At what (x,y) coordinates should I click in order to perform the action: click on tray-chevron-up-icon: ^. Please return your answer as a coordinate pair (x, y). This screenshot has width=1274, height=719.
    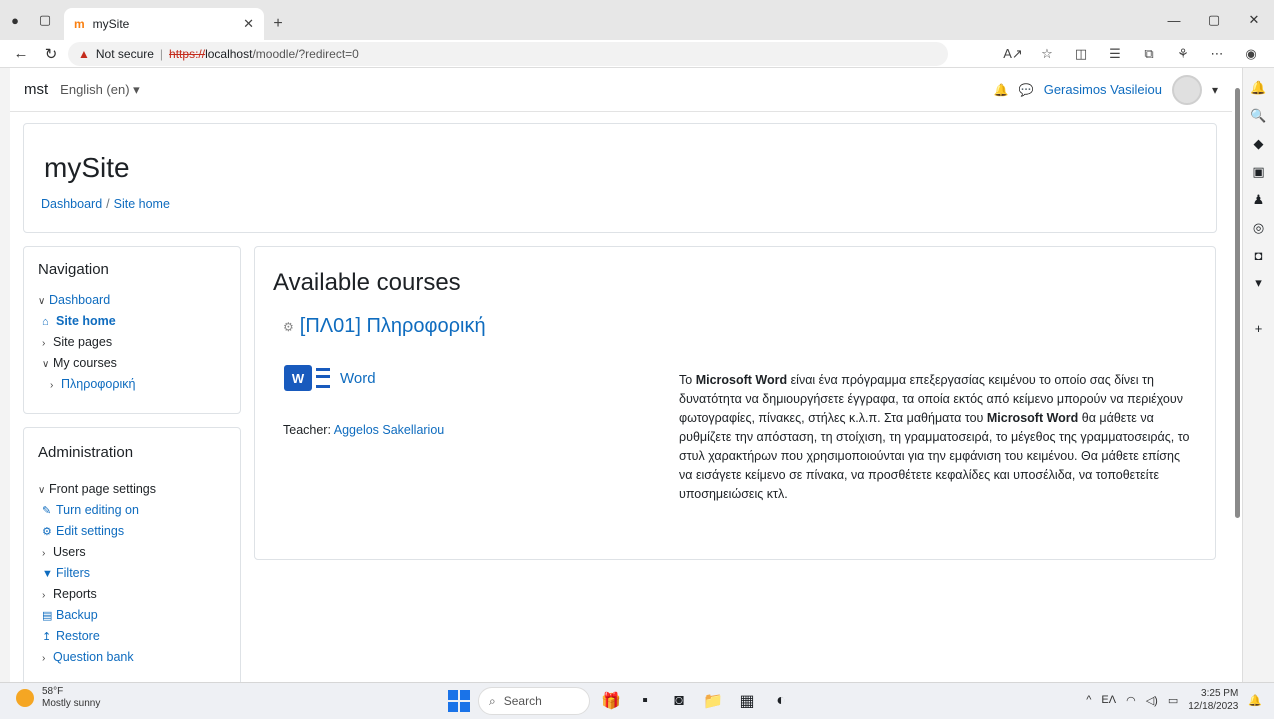
    Looking at the image, I should click on (1088, 700).